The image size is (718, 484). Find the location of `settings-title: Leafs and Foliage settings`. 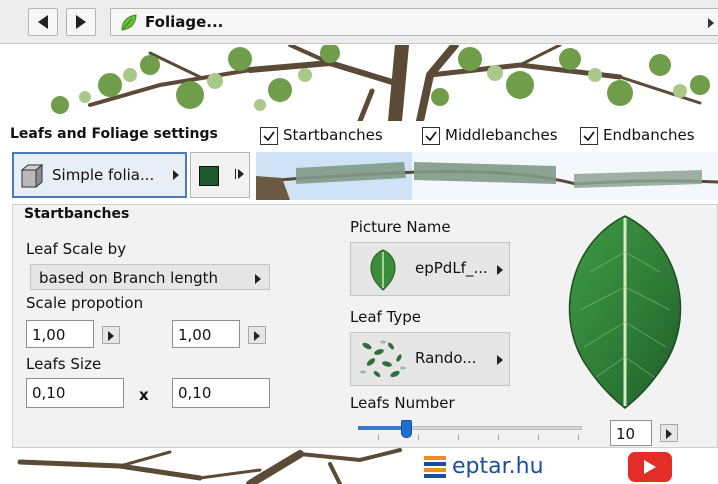

settings-title: Leafs and Foliage settings is located at coordinates (114, 134).